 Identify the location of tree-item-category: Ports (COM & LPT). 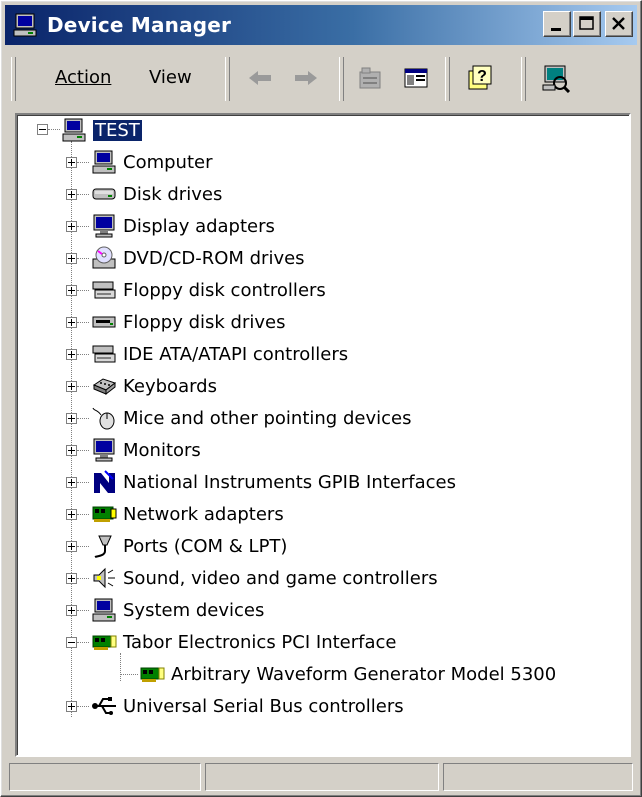
(189, 546).